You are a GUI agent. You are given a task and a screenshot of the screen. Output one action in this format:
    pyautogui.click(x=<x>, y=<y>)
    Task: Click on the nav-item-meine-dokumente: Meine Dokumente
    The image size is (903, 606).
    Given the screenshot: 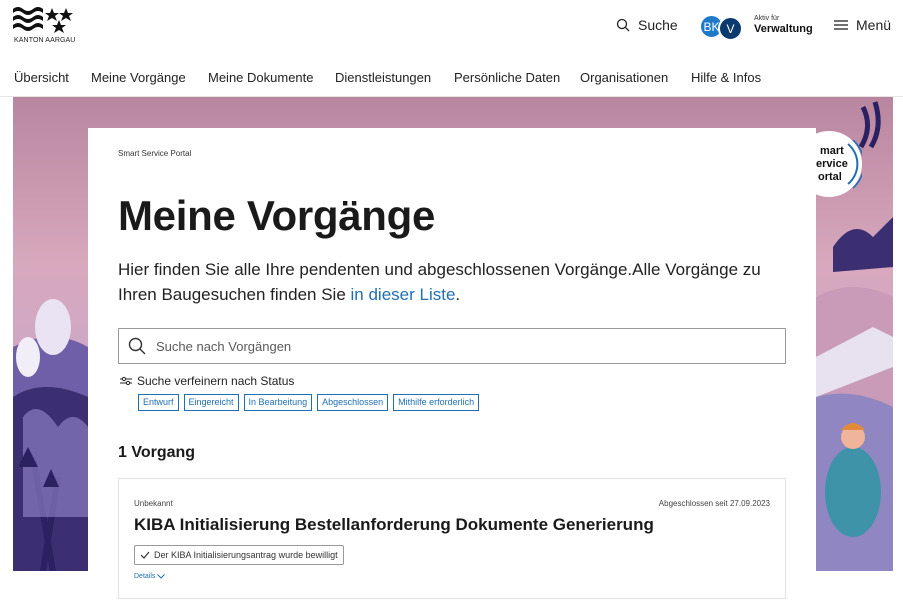 What is the action you would take?
    pyautogui.click(x=261, y=77)
    